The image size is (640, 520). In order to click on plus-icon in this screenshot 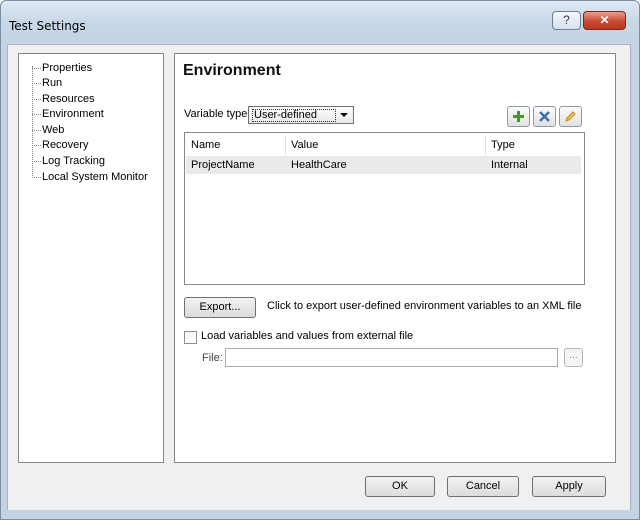, I will do `click(518, 116)`.